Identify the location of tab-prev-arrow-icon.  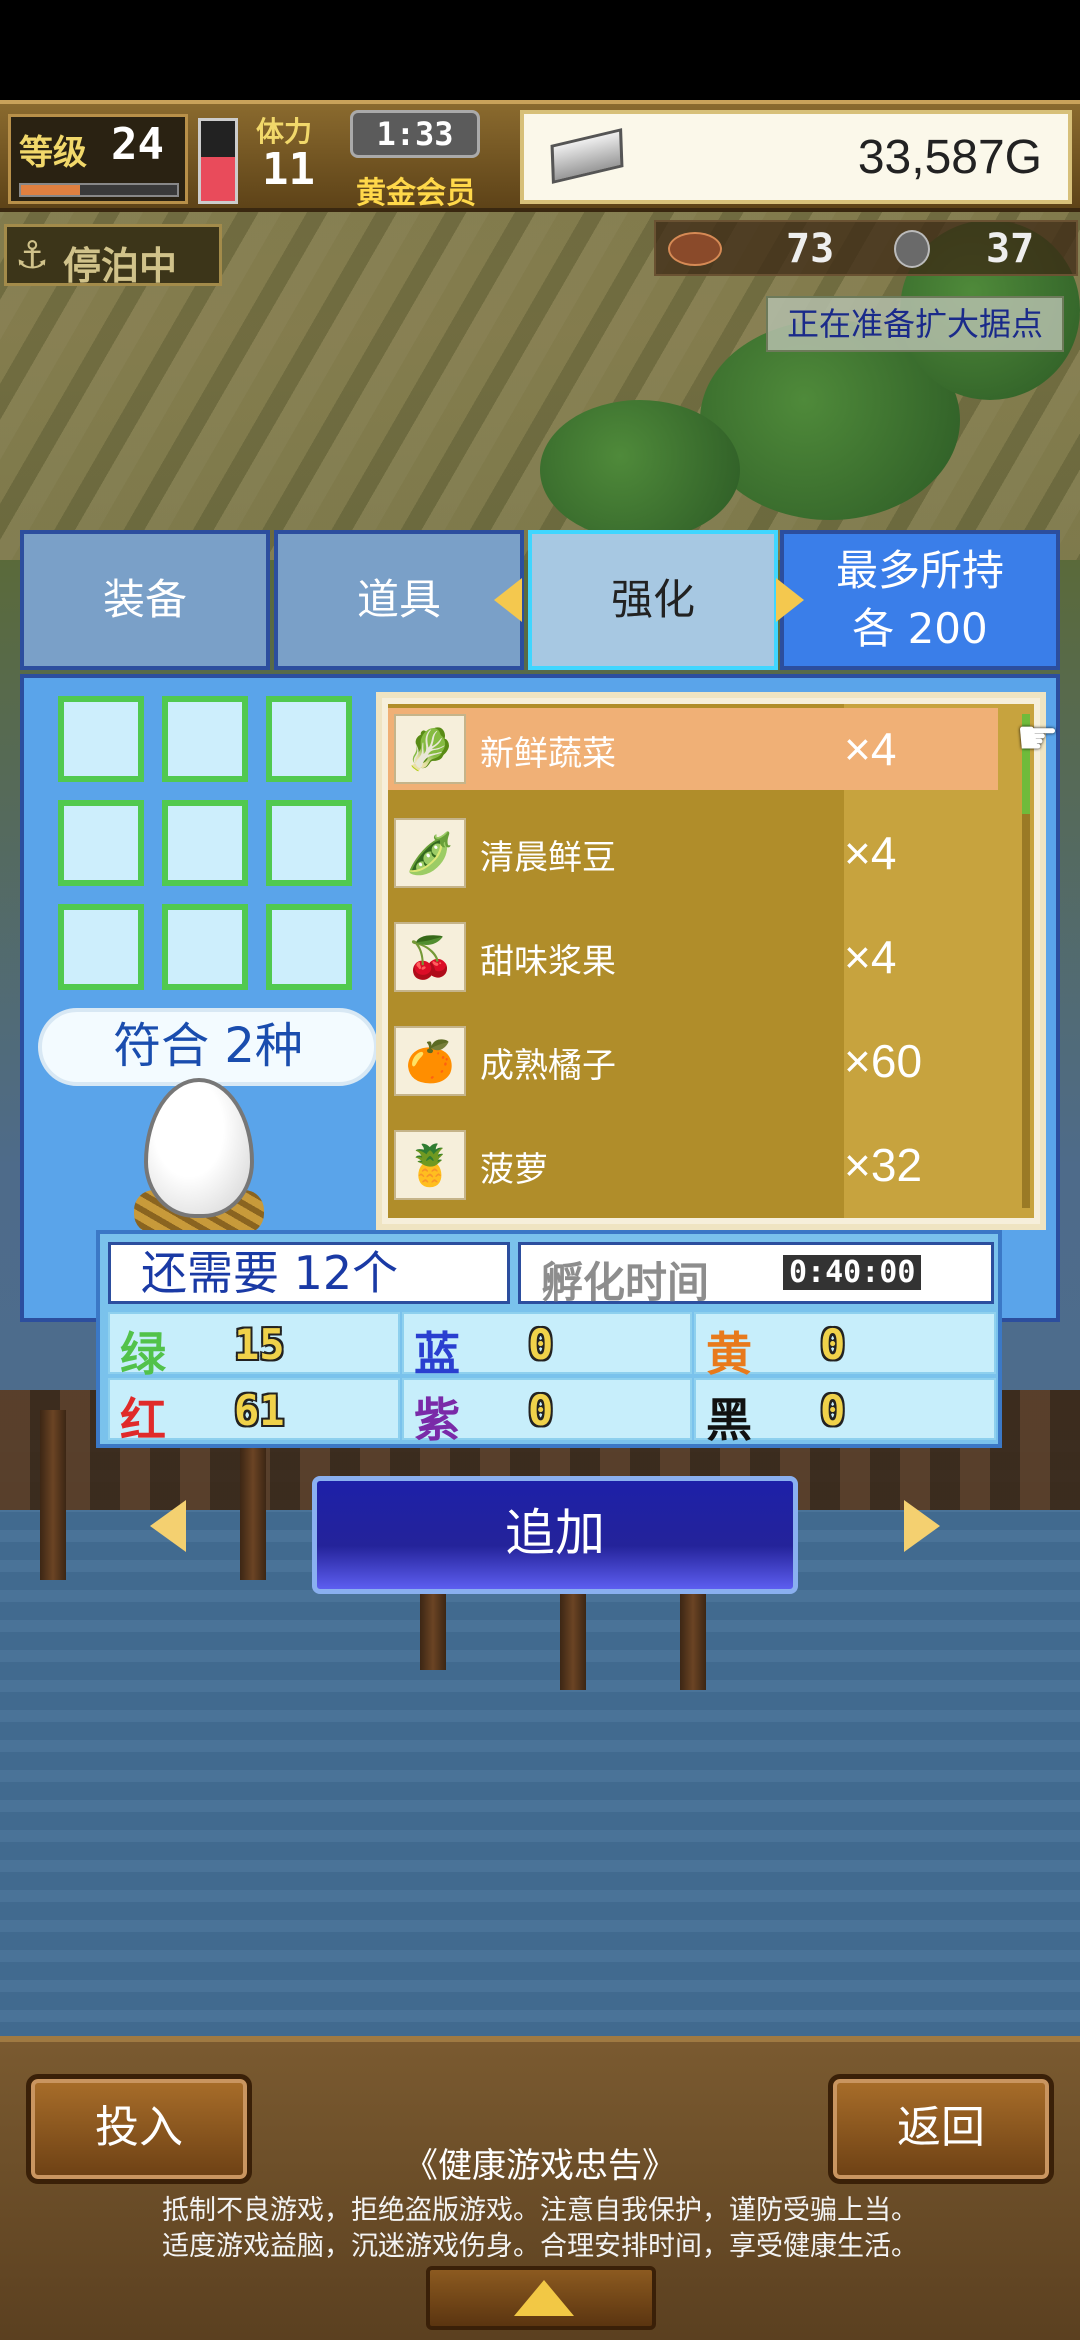
(508, 600).